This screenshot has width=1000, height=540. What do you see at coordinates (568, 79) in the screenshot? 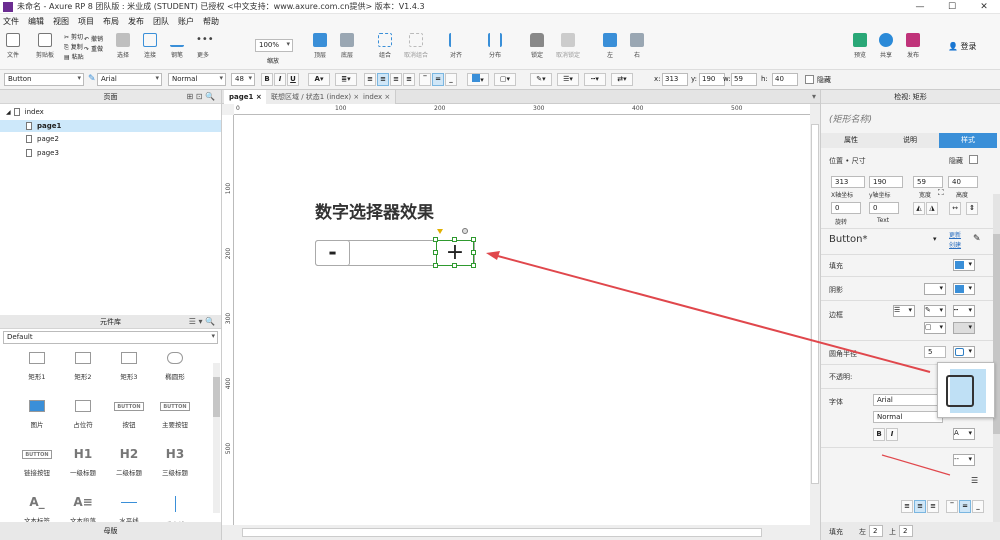
I see `line-width-button: ☰▾` at bounding box center [568, 79].